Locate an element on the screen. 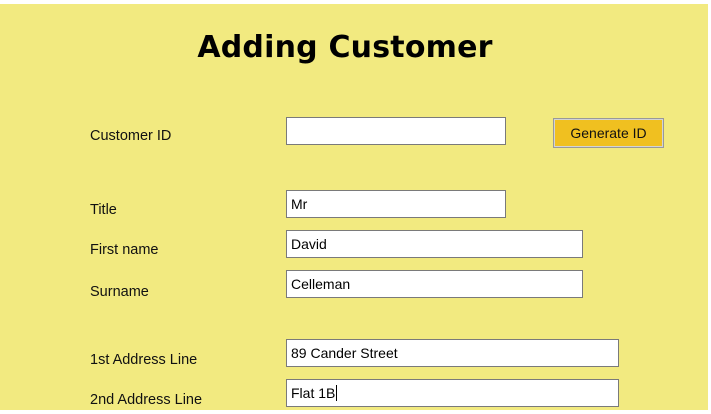  surname-value: Celleman is located at coordinates (321, 284).